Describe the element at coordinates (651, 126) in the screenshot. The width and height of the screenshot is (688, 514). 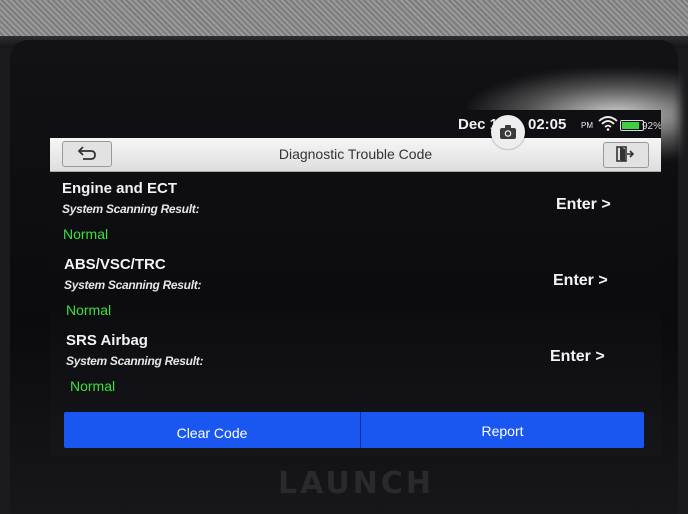
I see `battery-percent: 92%` at that location.